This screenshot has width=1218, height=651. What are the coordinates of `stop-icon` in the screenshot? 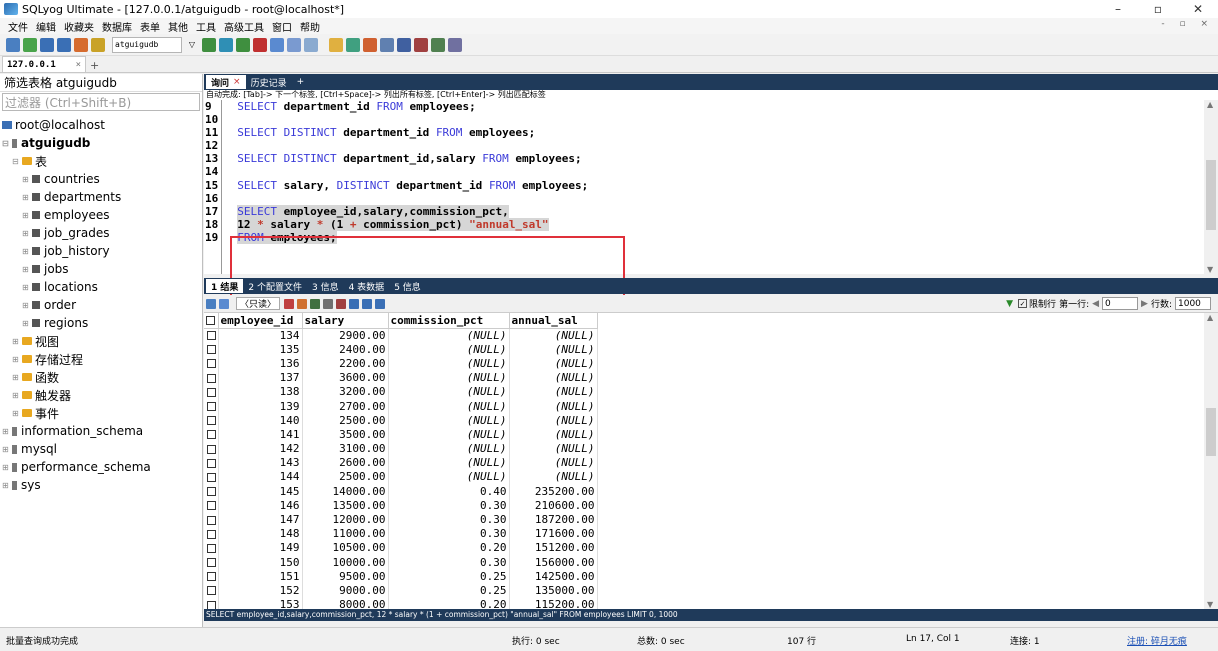 It's located at (260, 44).